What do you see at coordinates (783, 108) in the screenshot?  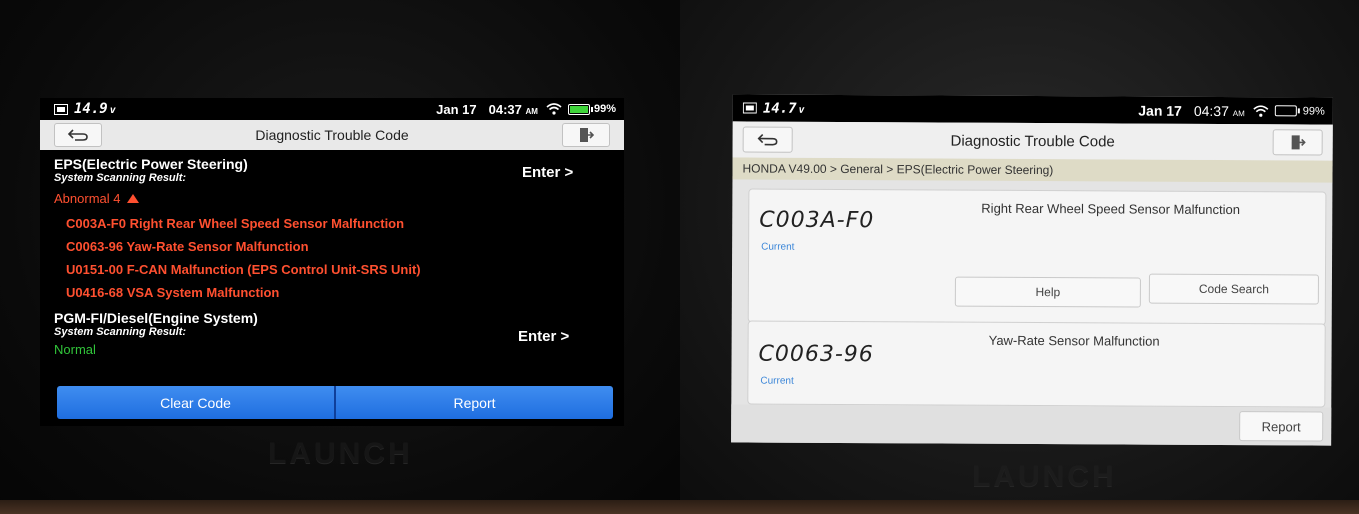 I see `voltage: 14.7 v` at bounding box center [783, 108].